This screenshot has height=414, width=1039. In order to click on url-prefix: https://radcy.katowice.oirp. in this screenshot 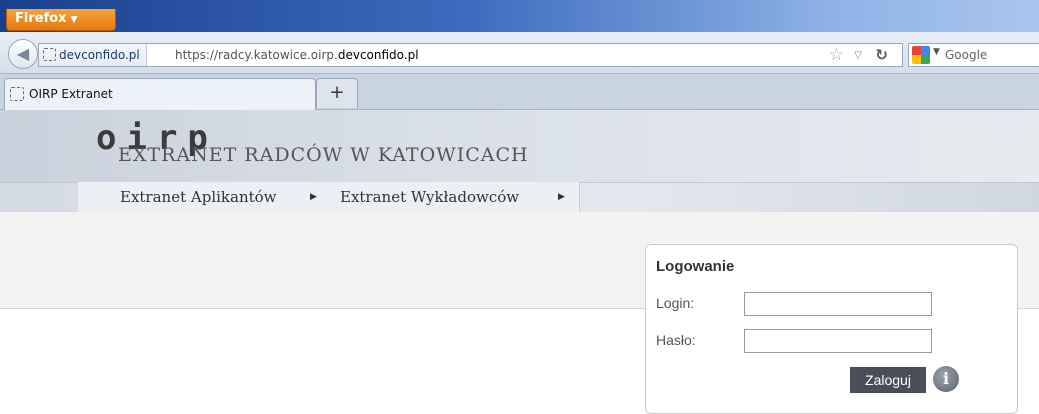, I will do `click(256, 55)`.